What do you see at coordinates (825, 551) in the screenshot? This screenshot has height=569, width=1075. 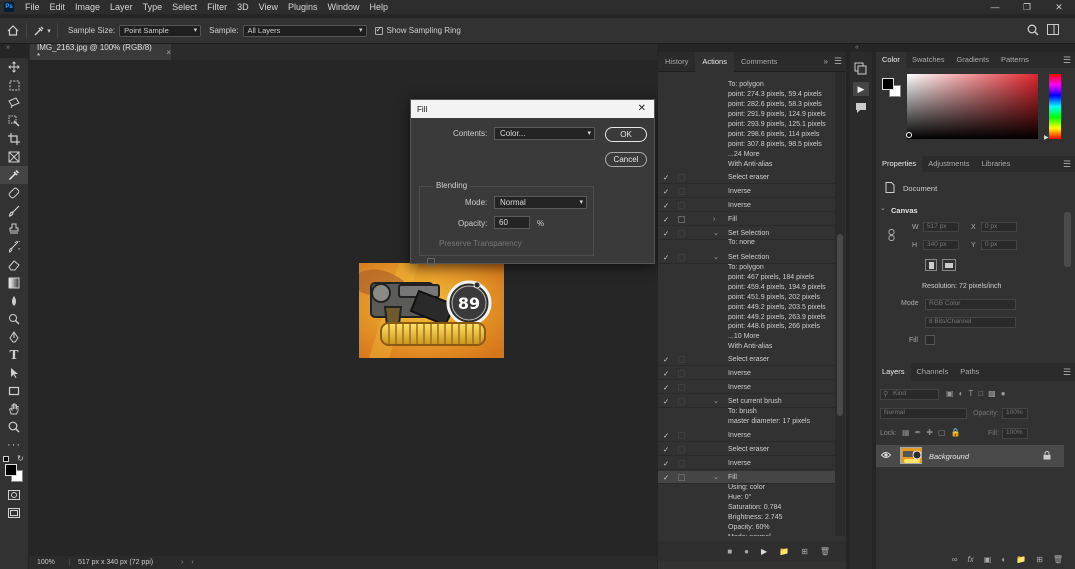 I see `delete-icon: 🗑` at bounding box center [825, 551].